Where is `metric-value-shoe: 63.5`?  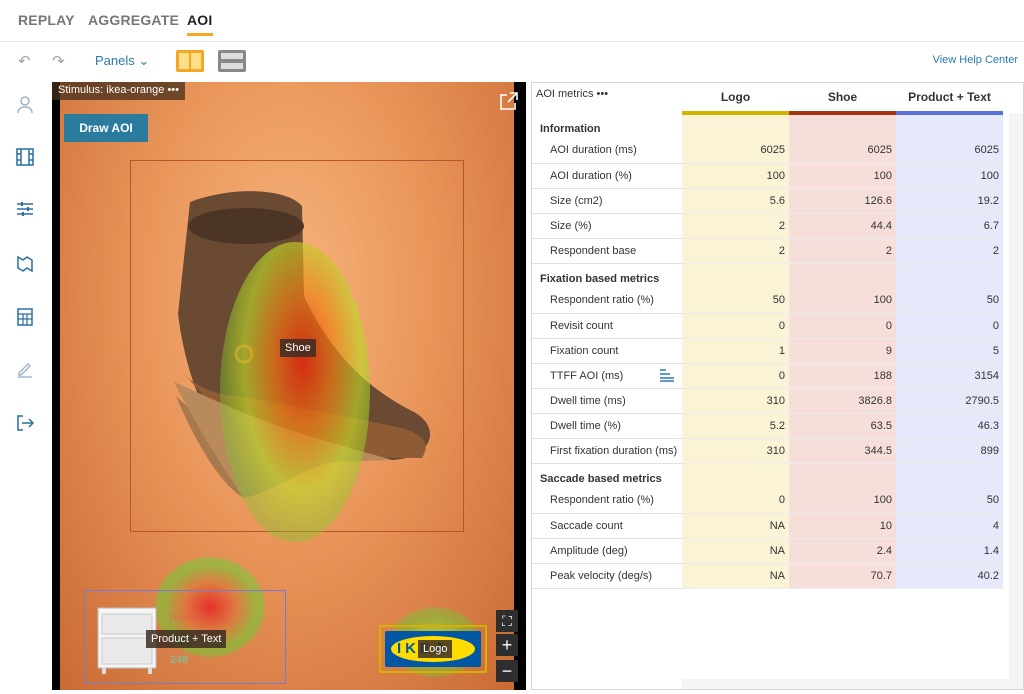 metric-value-shoe: 63.5 is located at coordinates (842, 426).